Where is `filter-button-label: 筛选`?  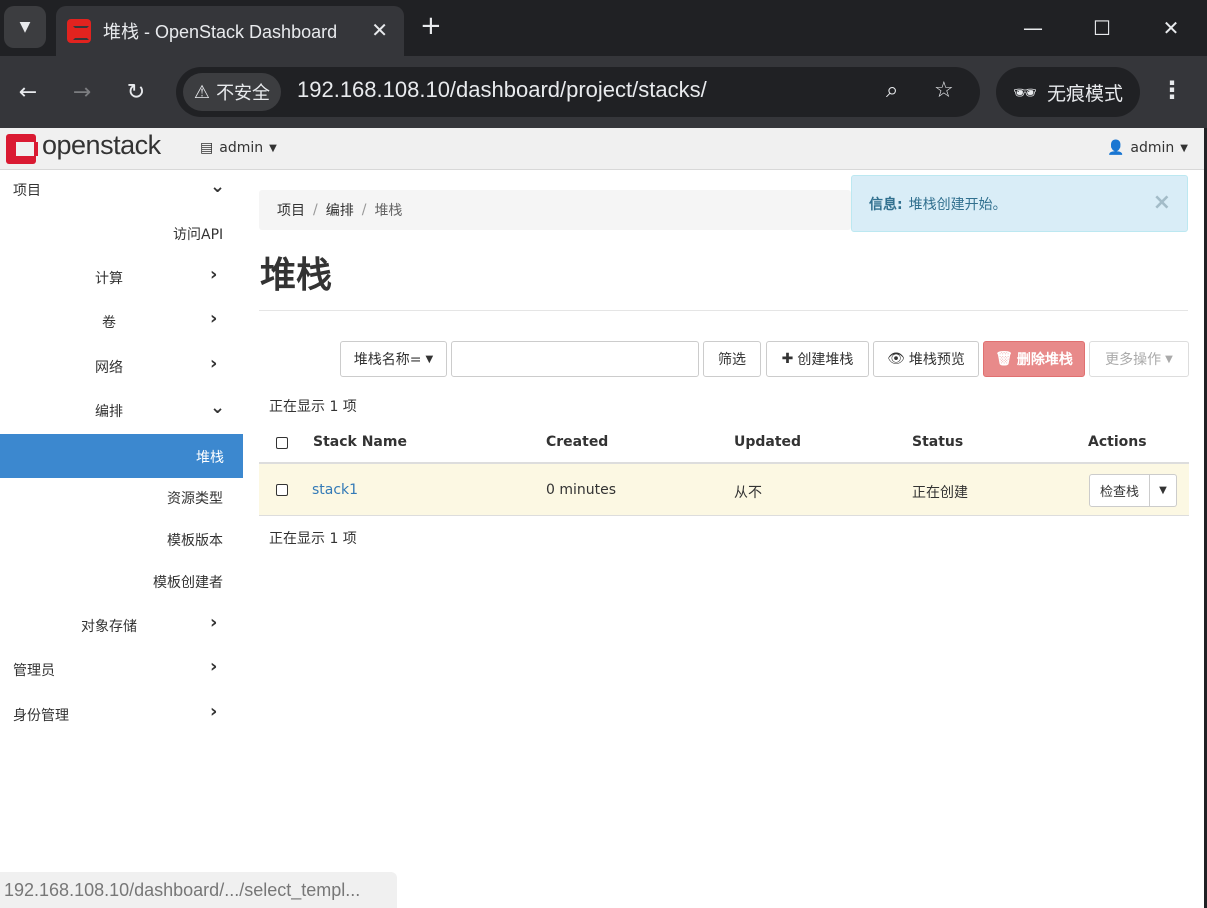
filter-button-label: 筛选 is located at coordinates (732, 360).